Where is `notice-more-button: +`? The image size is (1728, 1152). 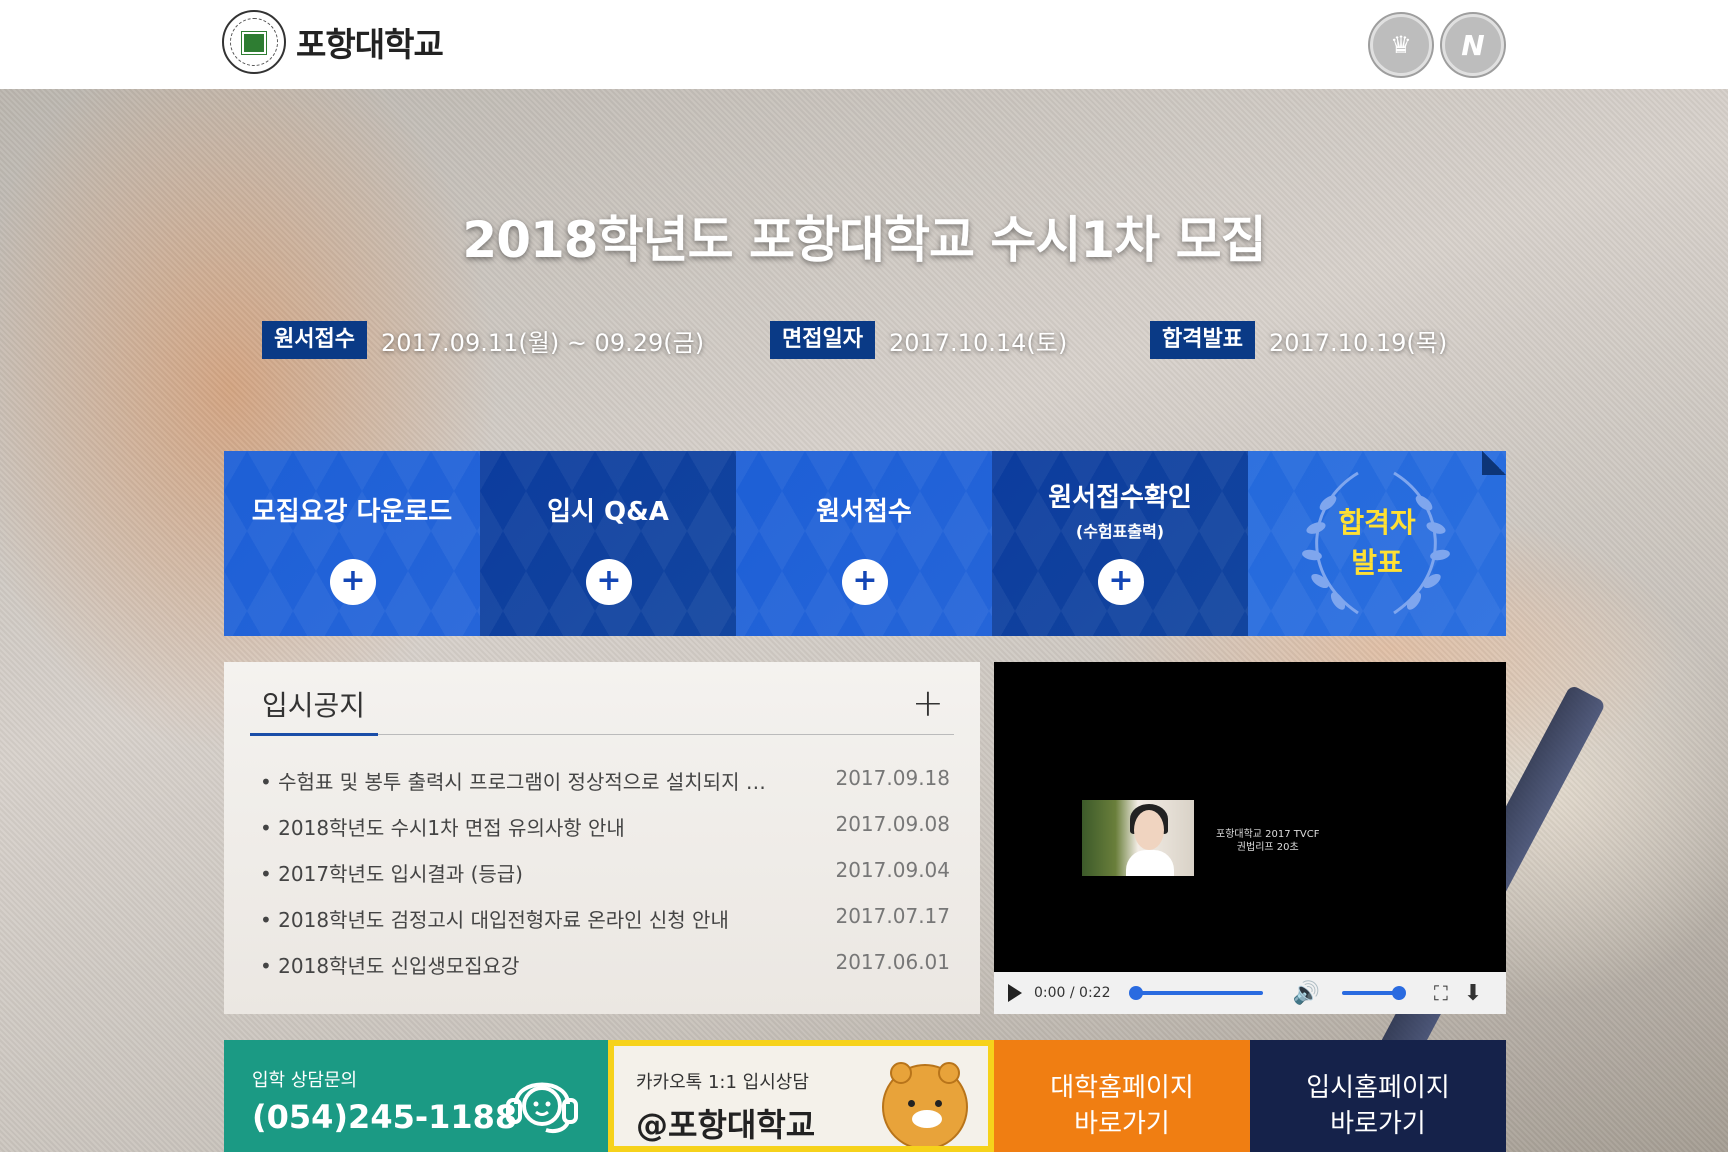
notice-more-button: + is located at coordinates (928, 703).